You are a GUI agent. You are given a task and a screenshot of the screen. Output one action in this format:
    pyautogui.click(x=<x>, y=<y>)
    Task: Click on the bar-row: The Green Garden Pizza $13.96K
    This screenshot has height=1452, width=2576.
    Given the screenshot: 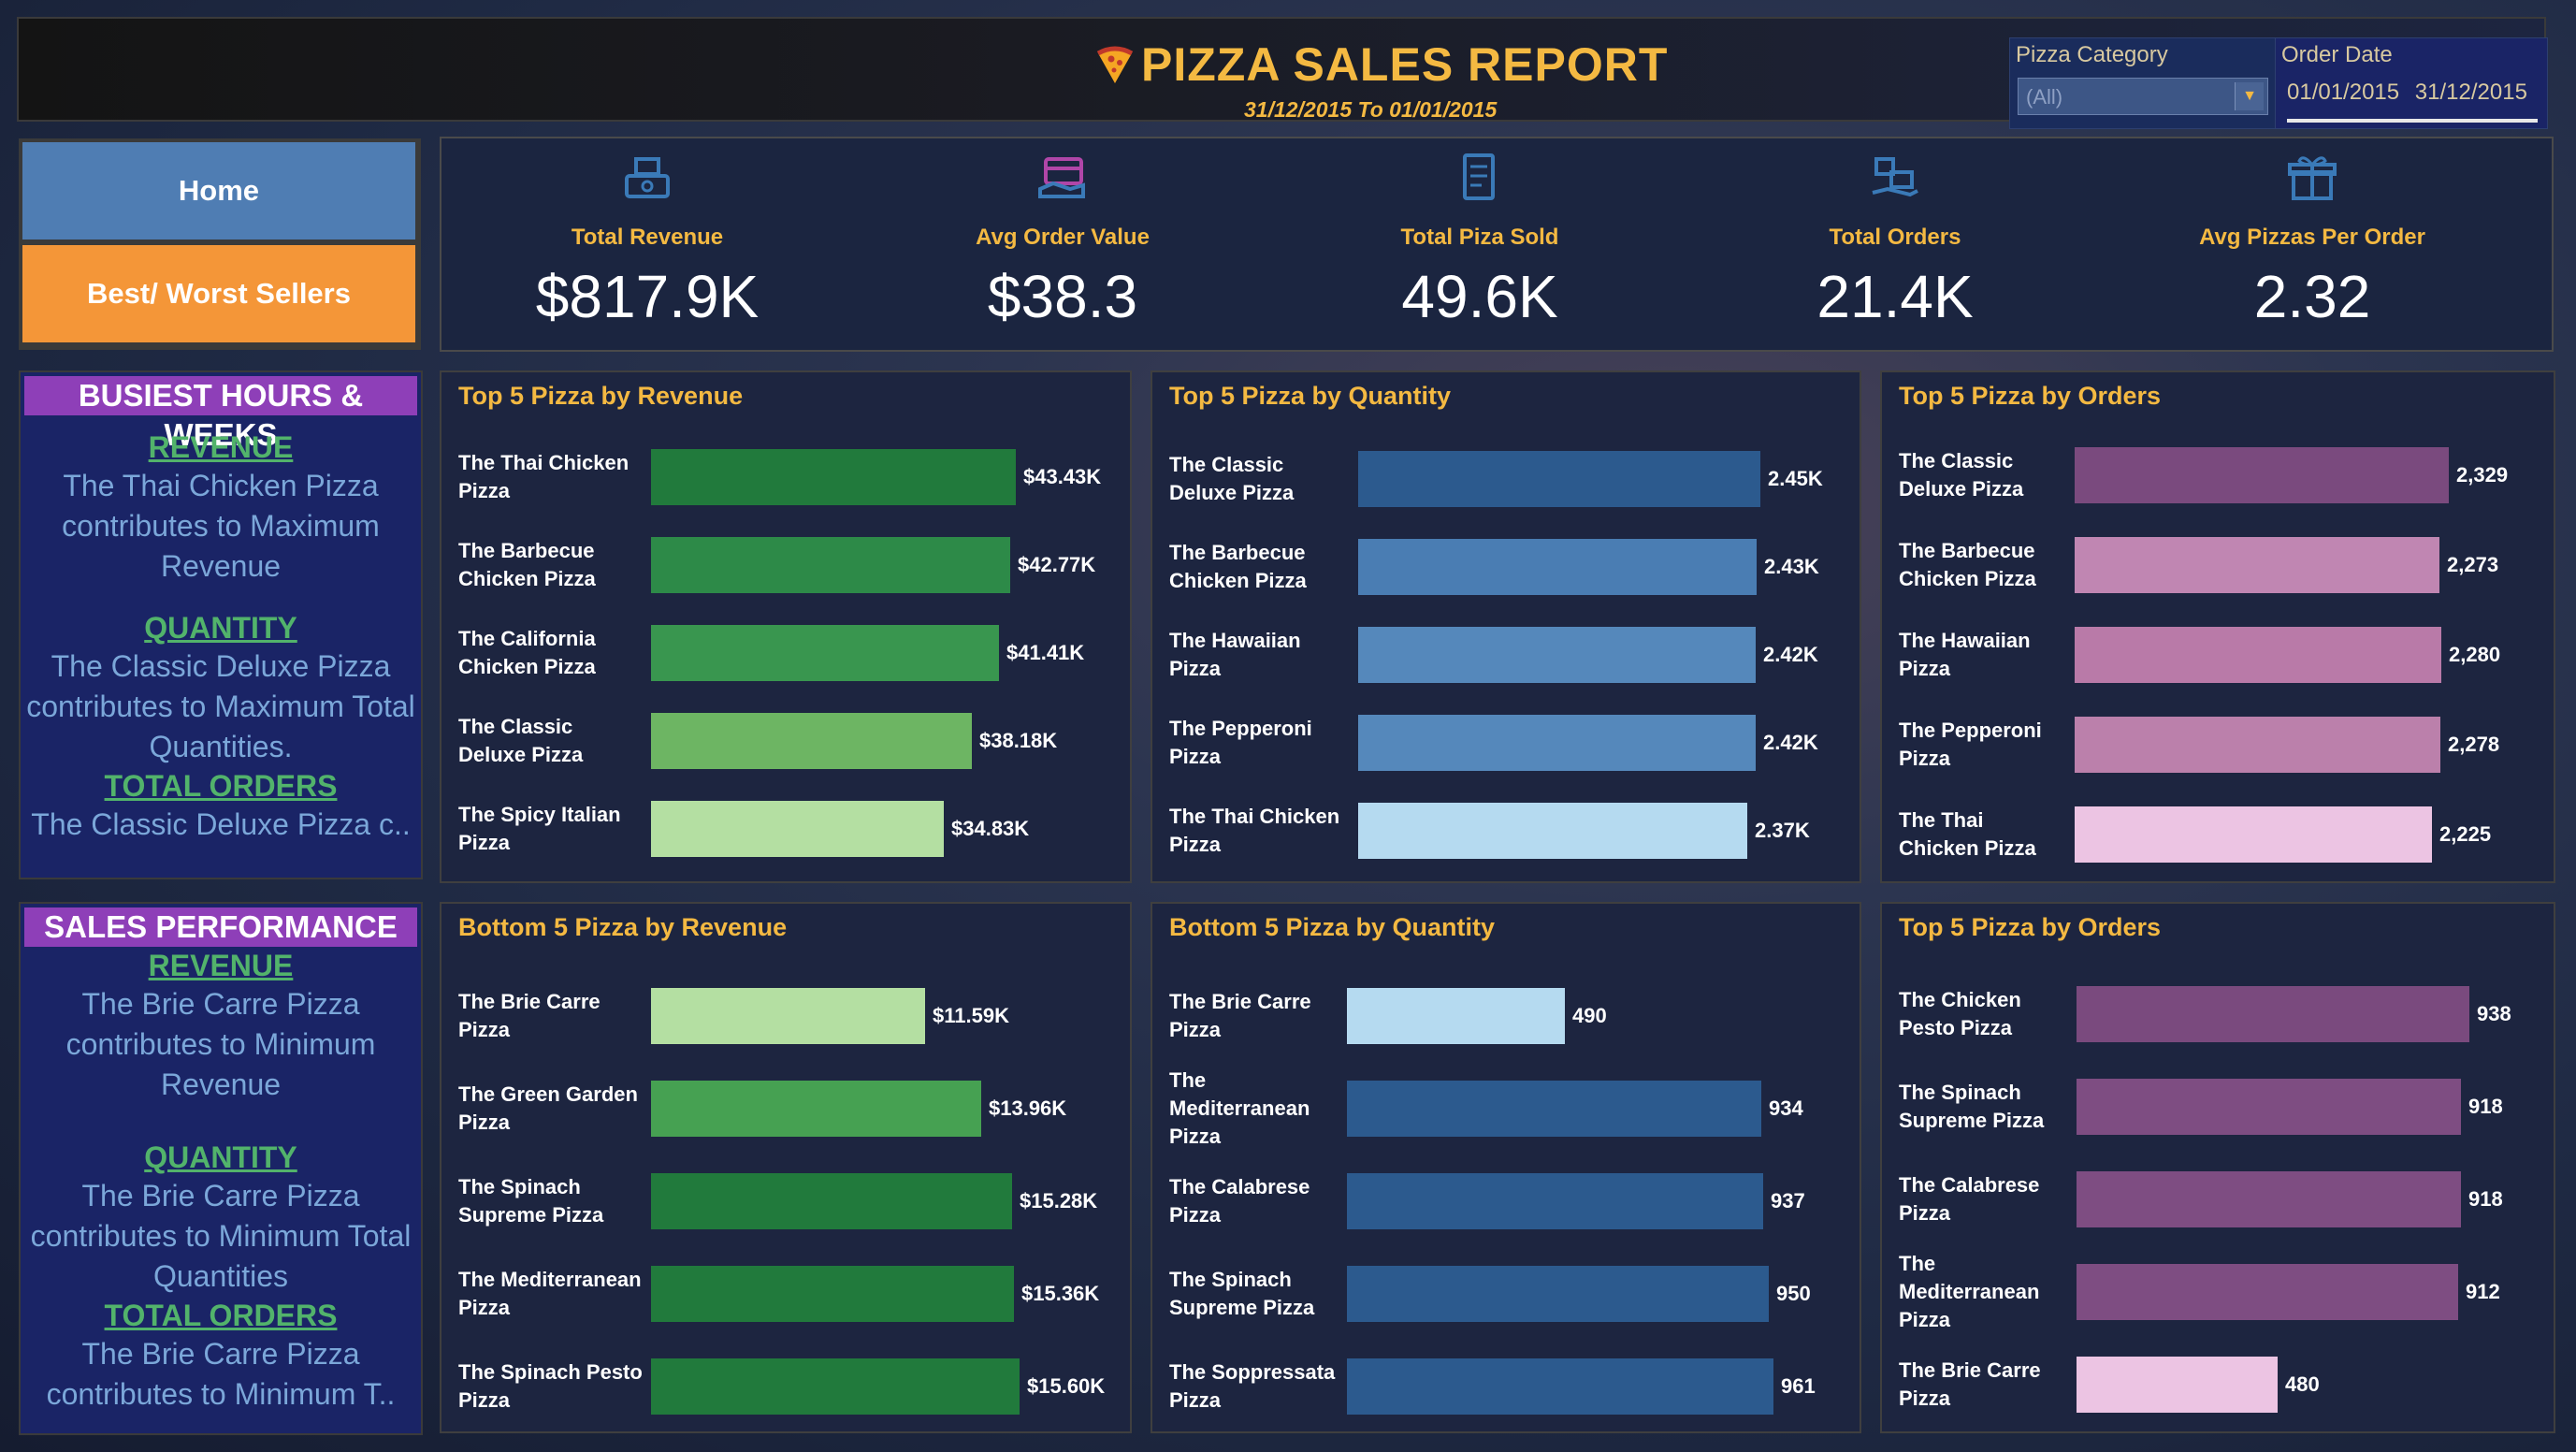 What is the action you would take?
    pyautogui.click(x=785, y=1109)
    